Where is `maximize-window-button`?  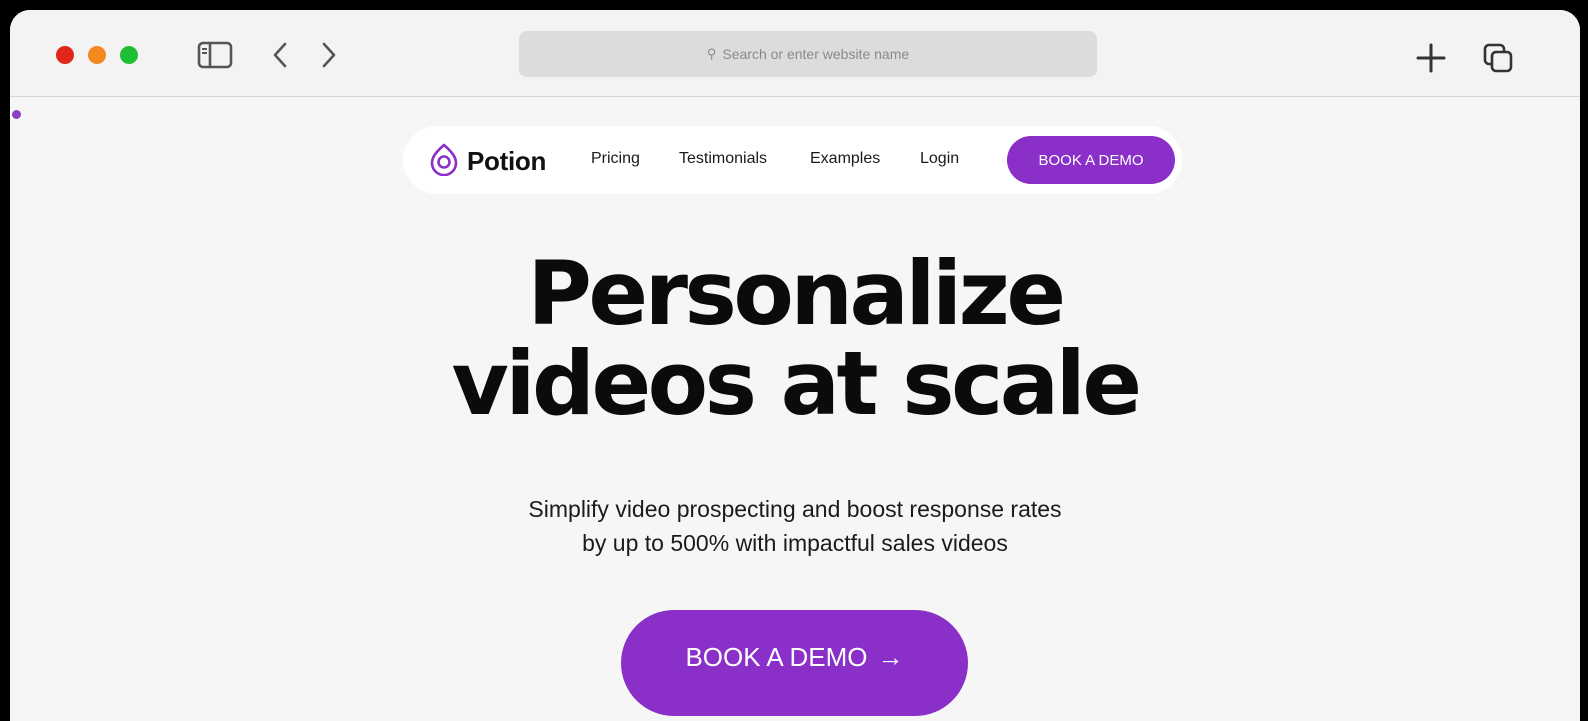 maximize-window-button is located at coordinates (129, 55).